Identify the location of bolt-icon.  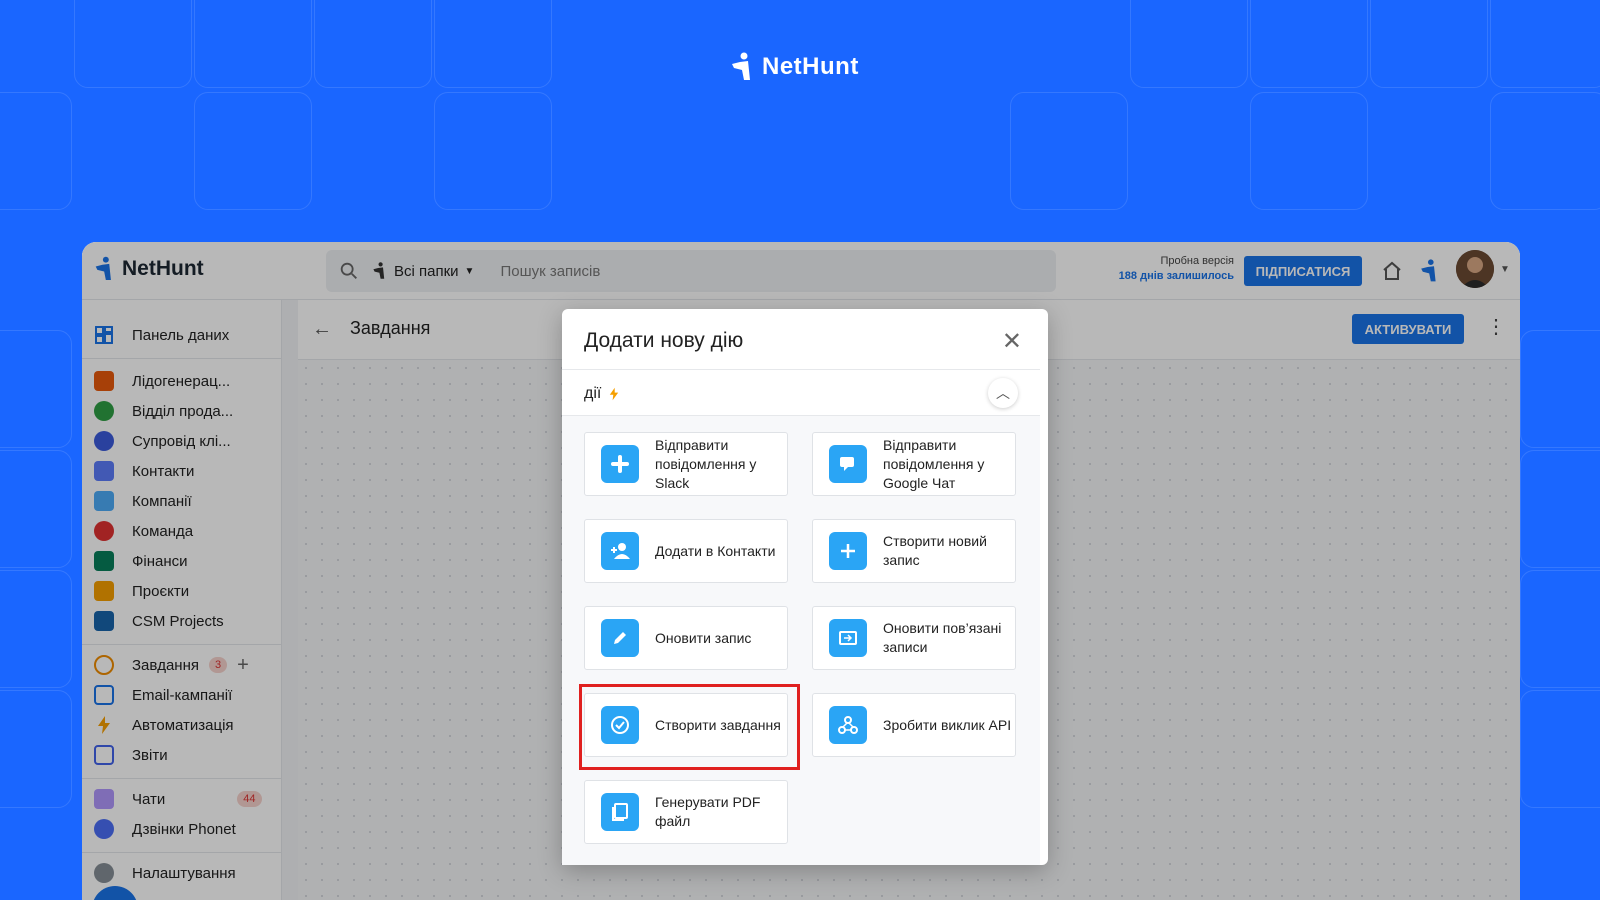
(614, 394).